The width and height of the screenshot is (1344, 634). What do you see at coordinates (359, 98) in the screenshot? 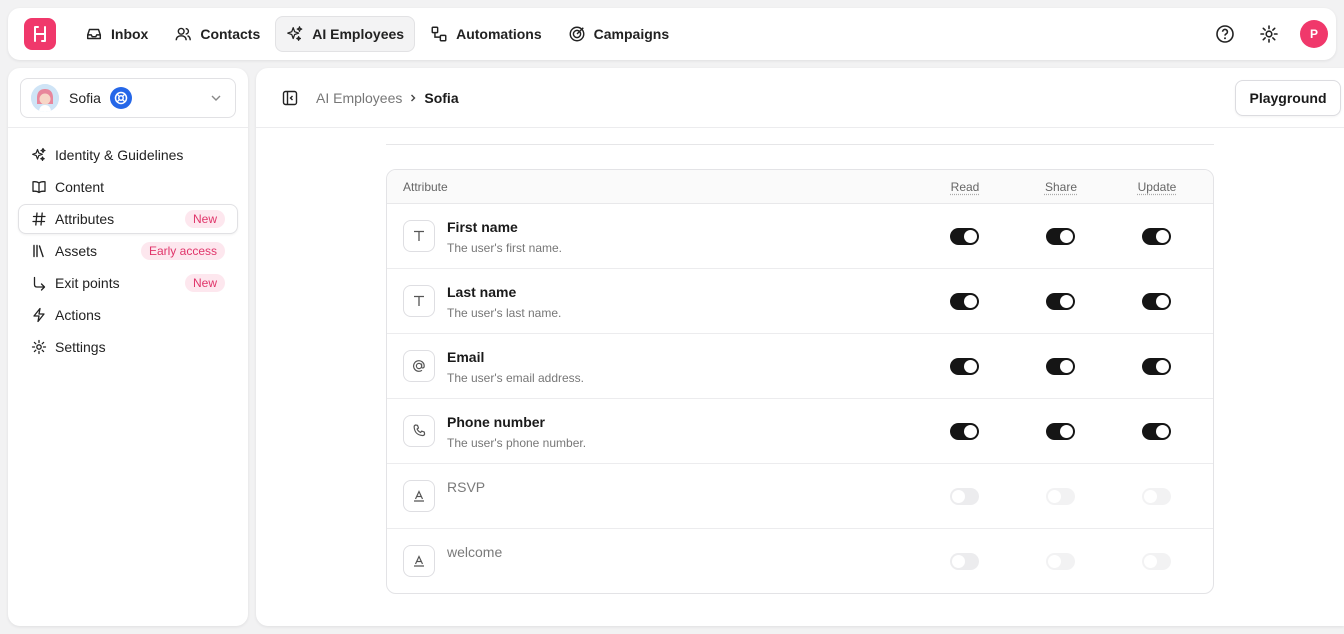
I see `breadcrumb-parent: AI Employees` at bounding box center [359, 98].